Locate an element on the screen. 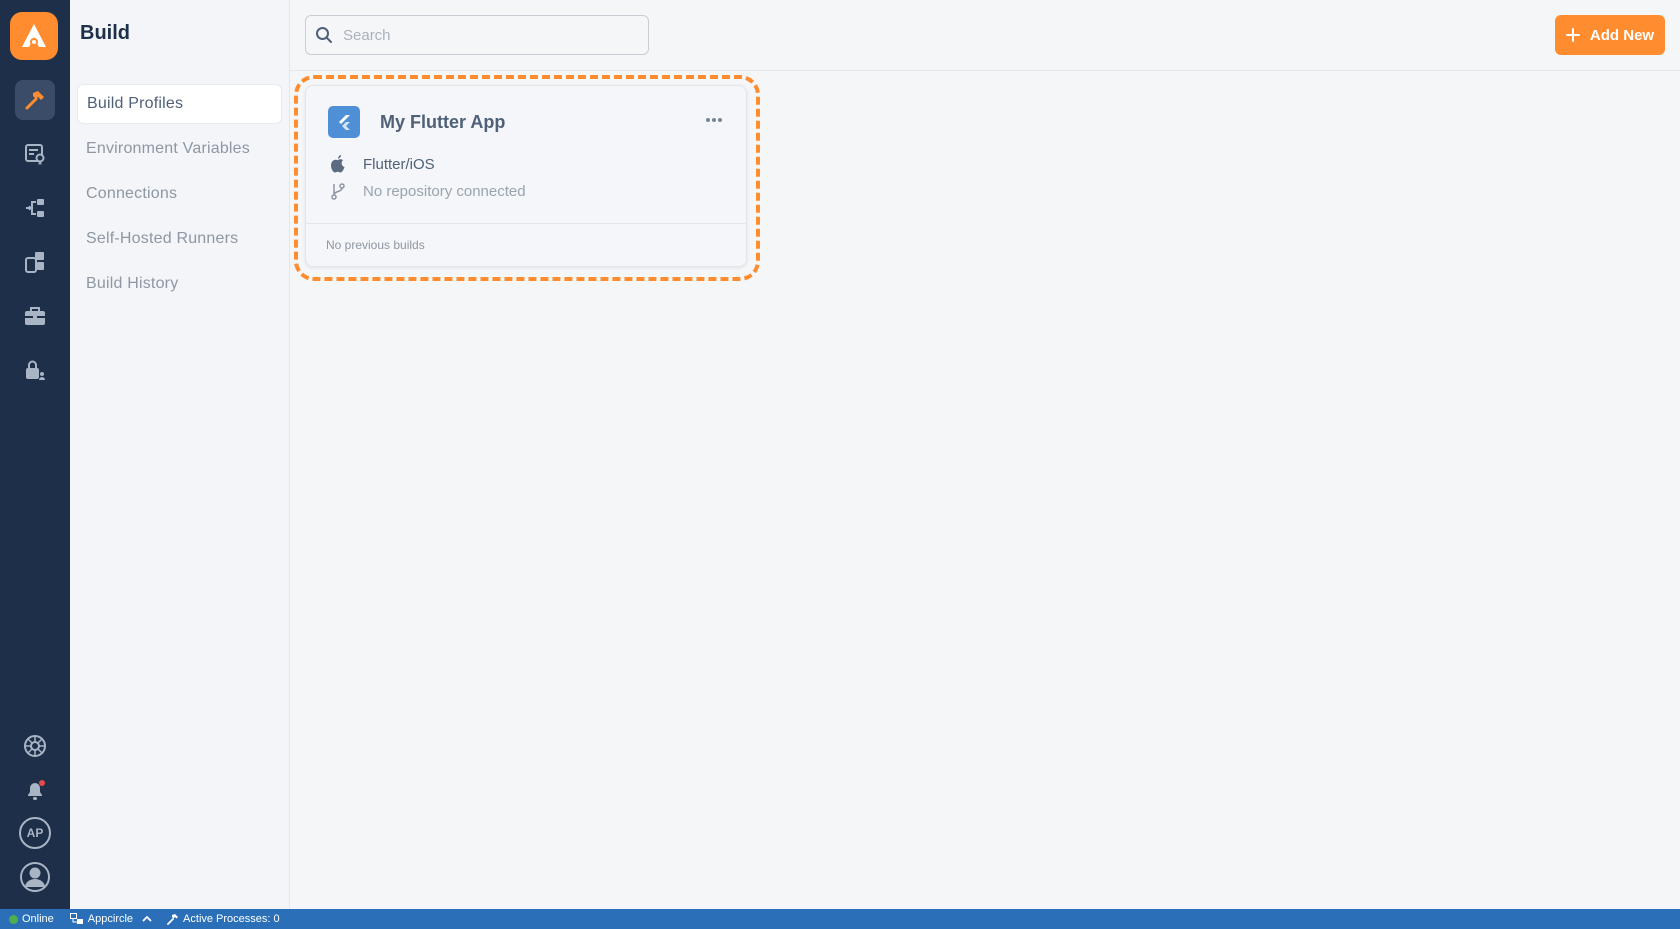 The image size is (1680, 929). sidebar-item-environment-variables: Environment Variables is located at coordinates (179, 149).